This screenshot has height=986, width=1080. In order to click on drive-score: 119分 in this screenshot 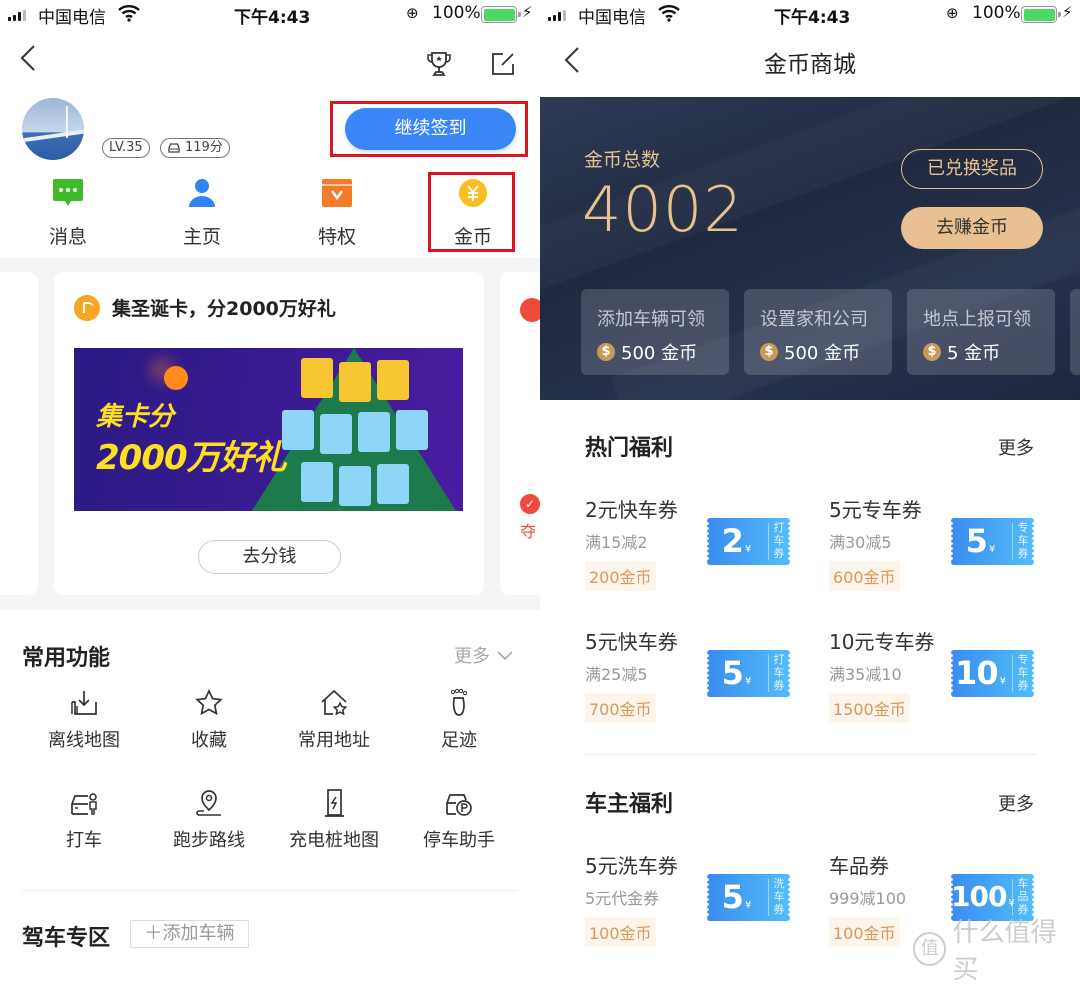, I will do `click(204, 147)`.